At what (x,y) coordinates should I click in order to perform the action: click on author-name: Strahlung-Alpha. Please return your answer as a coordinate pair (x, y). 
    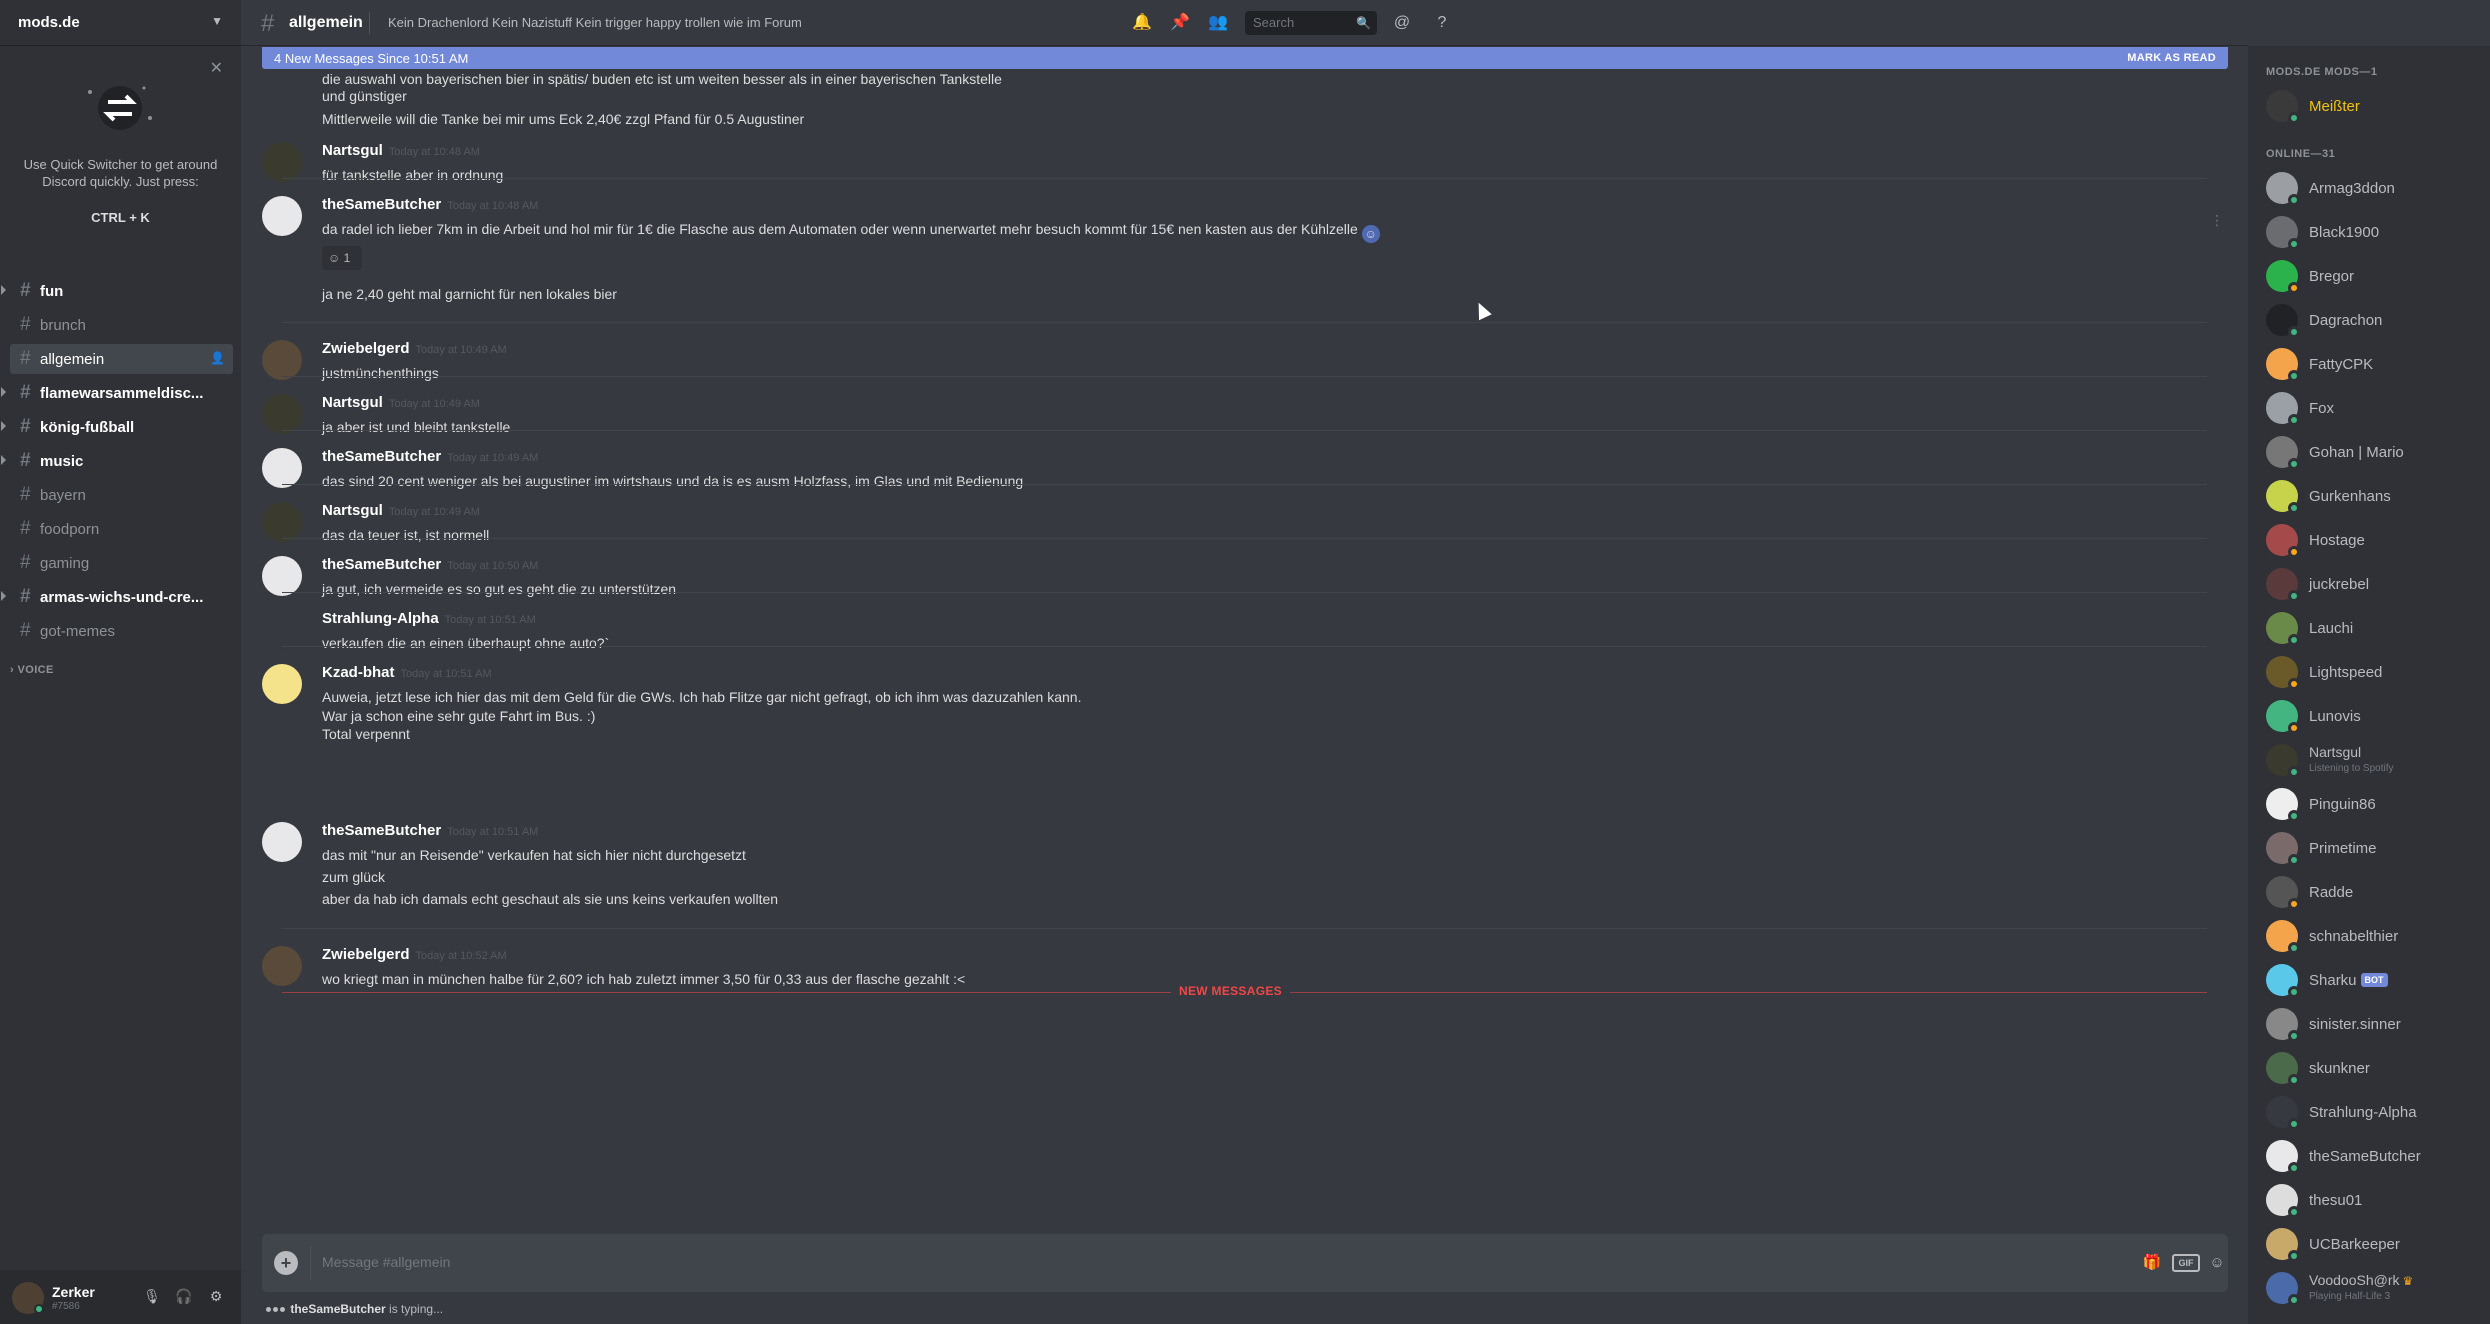
    Looking at the image, I should click on (380, 618).